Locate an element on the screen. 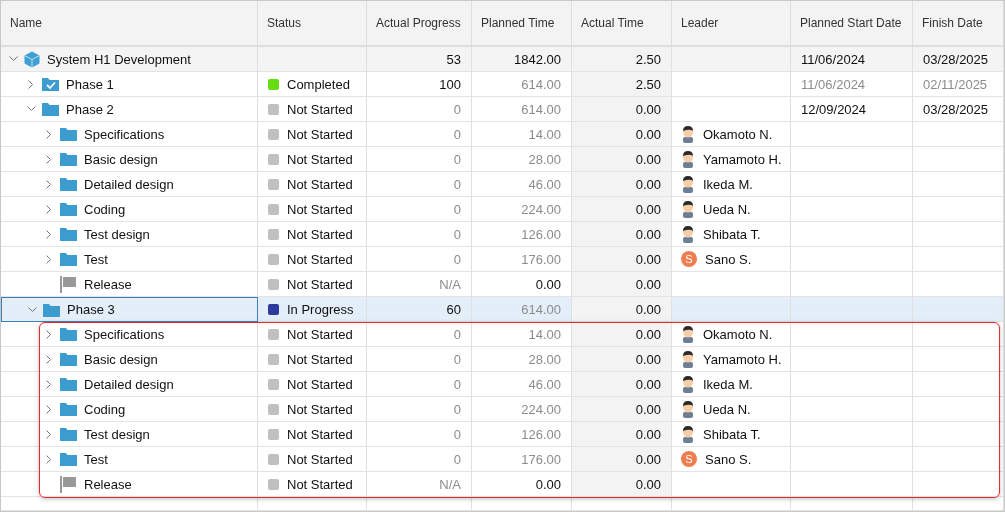 This screenshot has height=512, width=1005. flag-icon is located at coordinates (68, 484).